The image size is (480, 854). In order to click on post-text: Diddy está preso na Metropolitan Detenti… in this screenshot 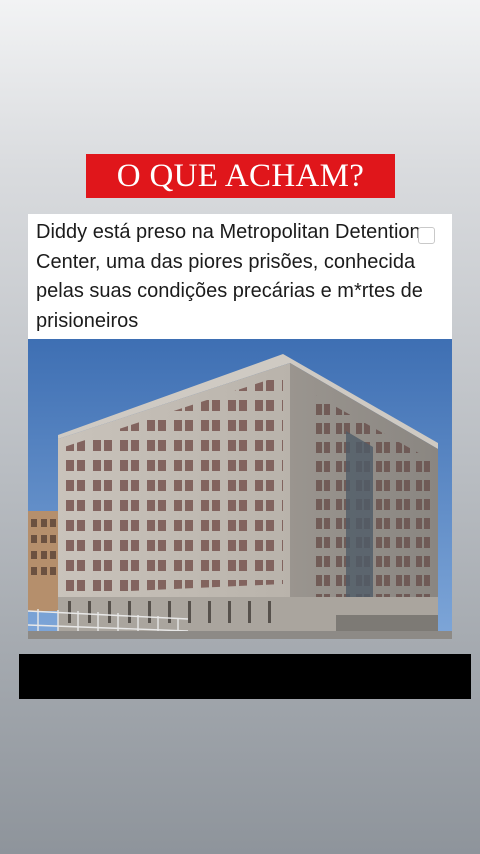, I will do `click(229, 276)`.